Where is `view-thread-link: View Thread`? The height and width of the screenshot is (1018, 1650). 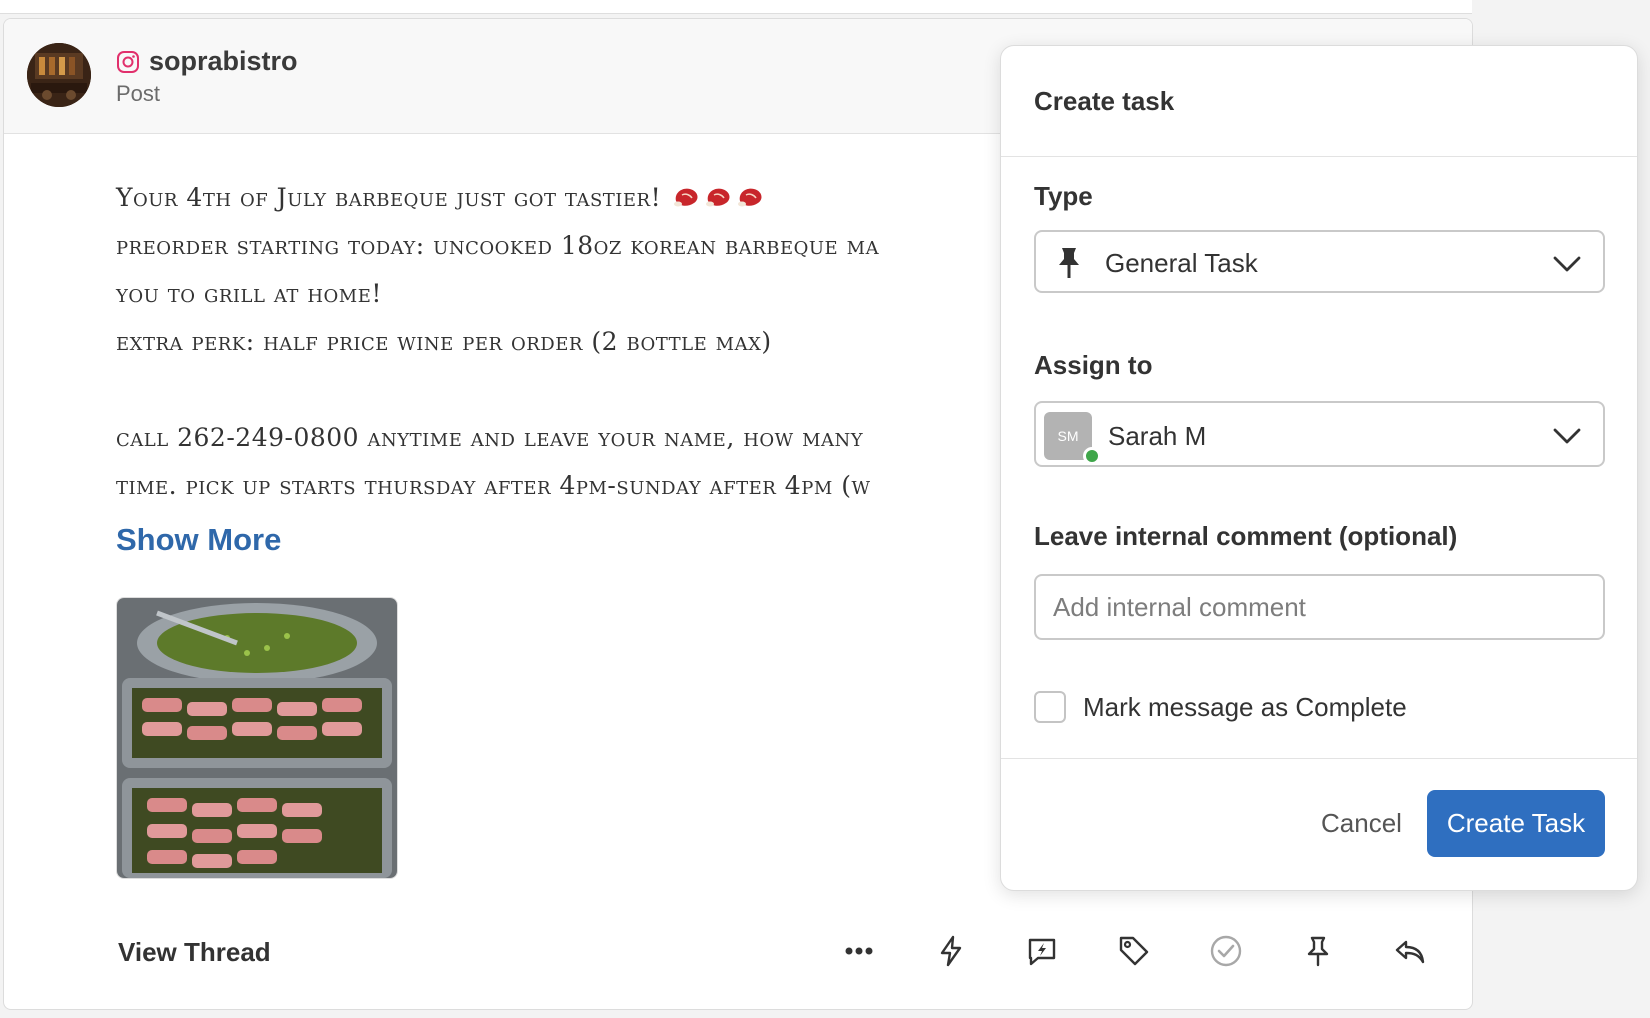 view-thread-link: View Thread is located at coordinates (194, 952).